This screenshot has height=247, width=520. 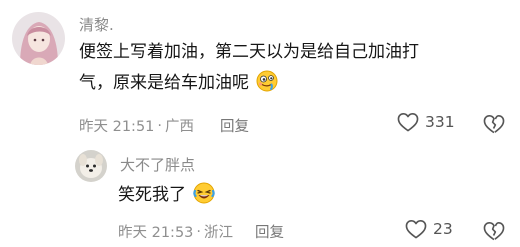 I want to click on comment-time: 昨天 21:51, so click(x=117, y=127).